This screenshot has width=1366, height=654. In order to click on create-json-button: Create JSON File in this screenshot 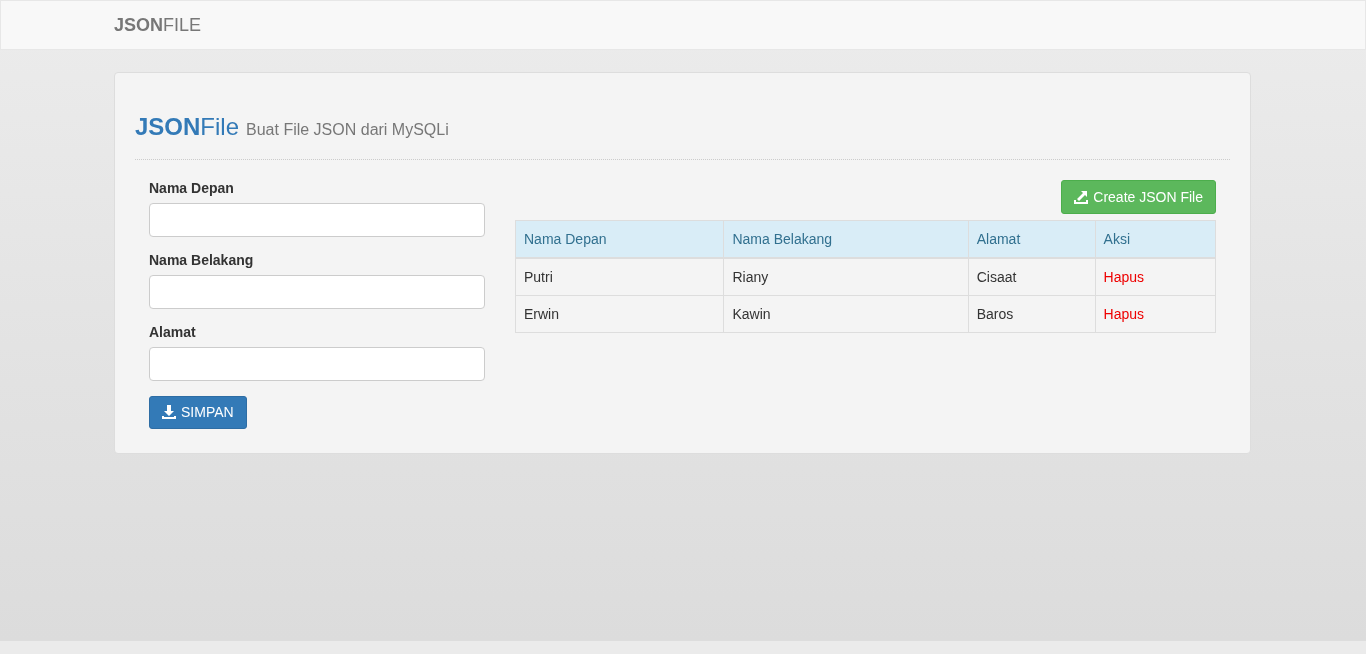, I will do `click(1138, 197)`.